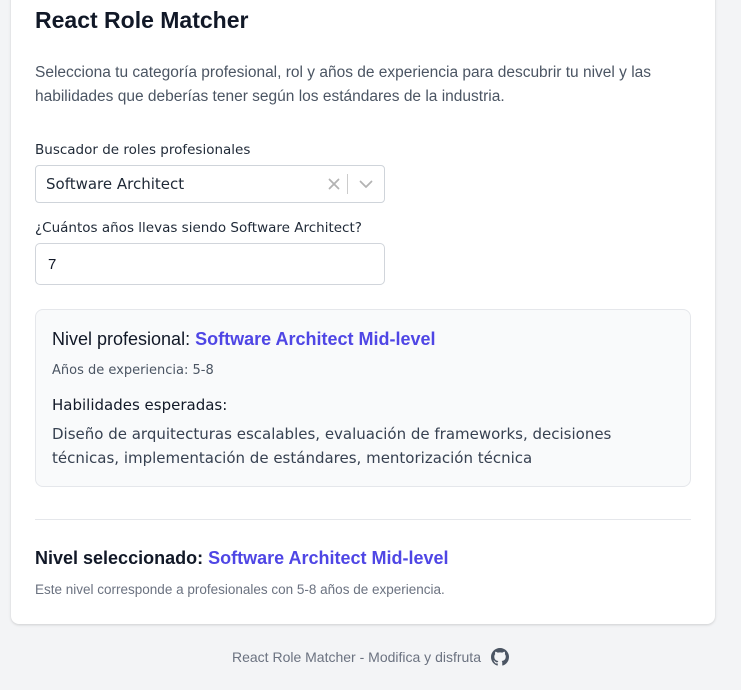  I want to click on role-search-value: Software Architect, so click(115, 184).